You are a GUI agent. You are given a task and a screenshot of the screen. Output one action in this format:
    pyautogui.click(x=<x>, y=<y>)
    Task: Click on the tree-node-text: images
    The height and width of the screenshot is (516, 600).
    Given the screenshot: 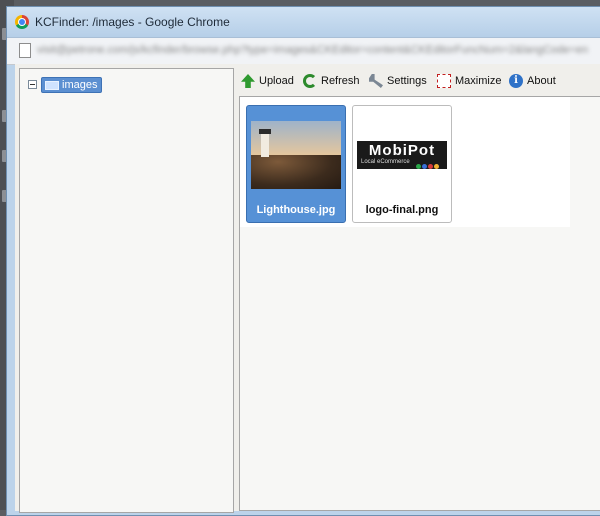 What is the action you would take?
    pyautogui.click(x=80, y=85)
    